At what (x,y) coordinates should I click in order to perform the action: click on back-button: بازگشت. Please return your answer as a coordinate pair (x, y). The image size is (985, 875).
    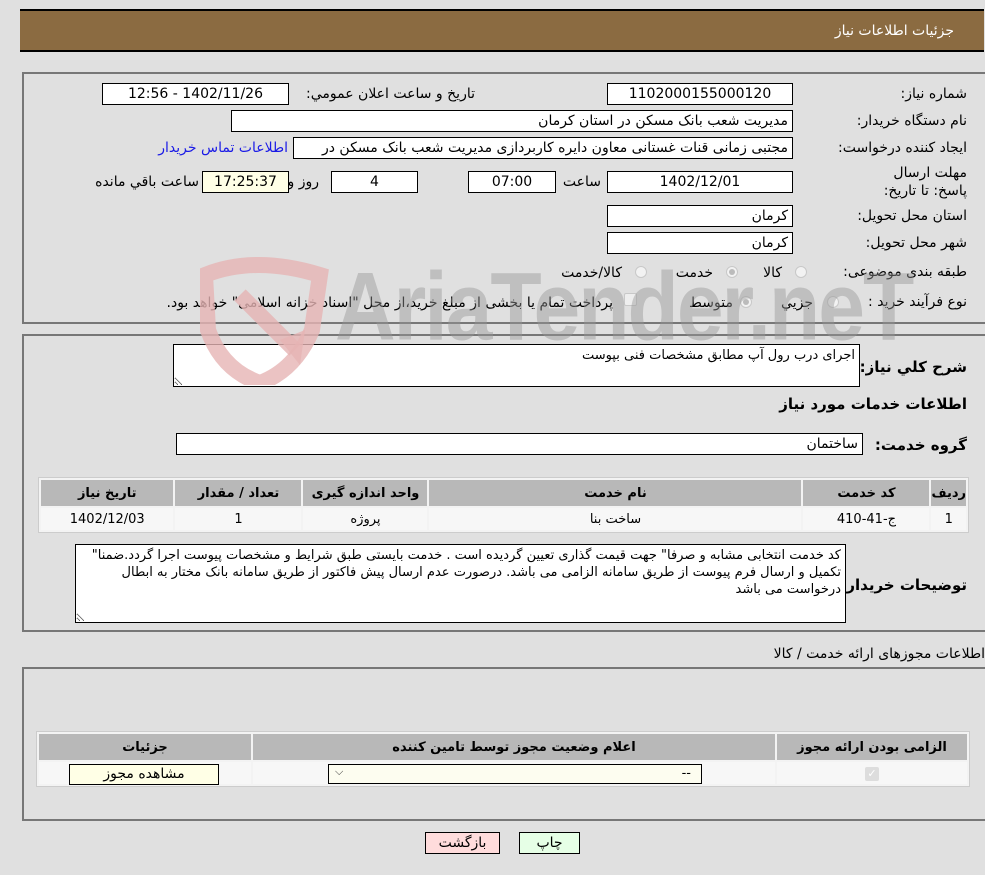
    Looking at the image, I should click on (462, 843).